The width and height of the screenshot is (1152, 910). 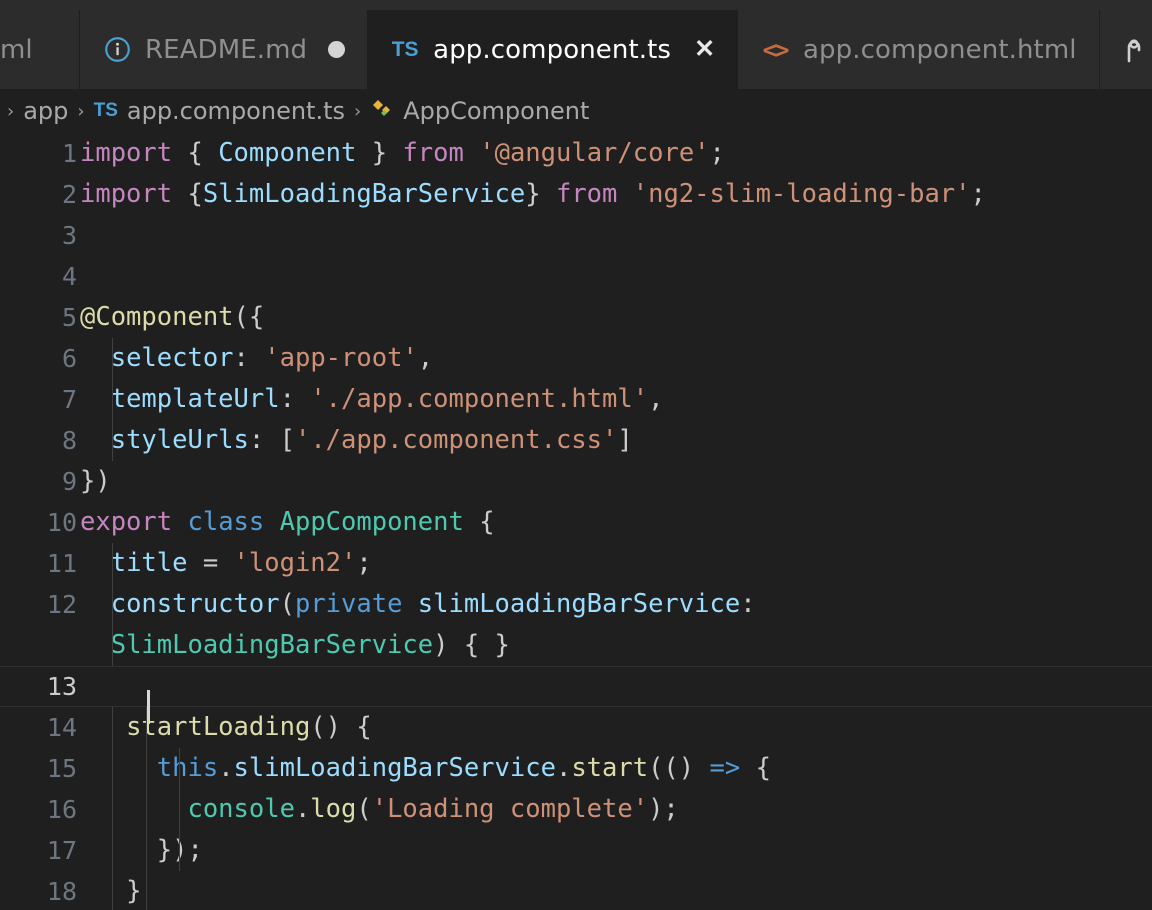 What do you see at coordinates (576, 645) in the screenshot?
I see `code-line: SlimLoadingBarService) { }` at bounding box center [576, 645].